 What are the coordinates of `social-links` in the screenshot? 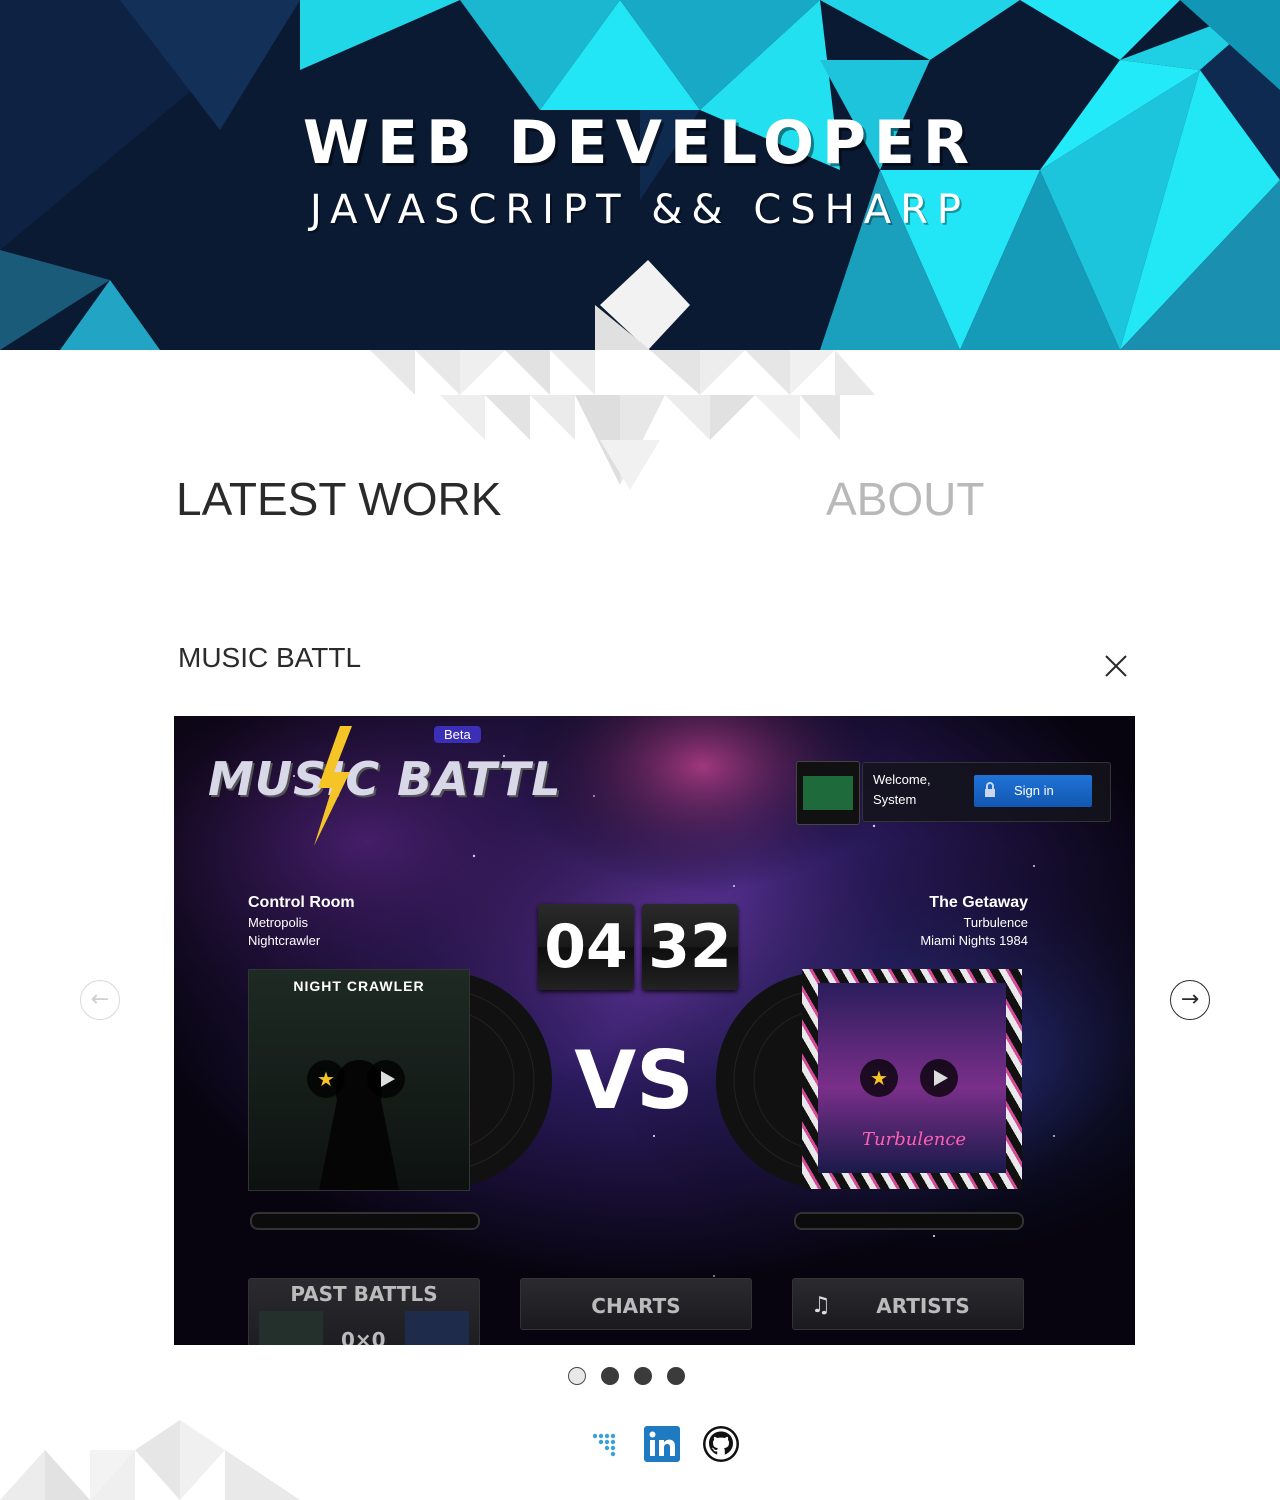 It's located at (665, 1446).